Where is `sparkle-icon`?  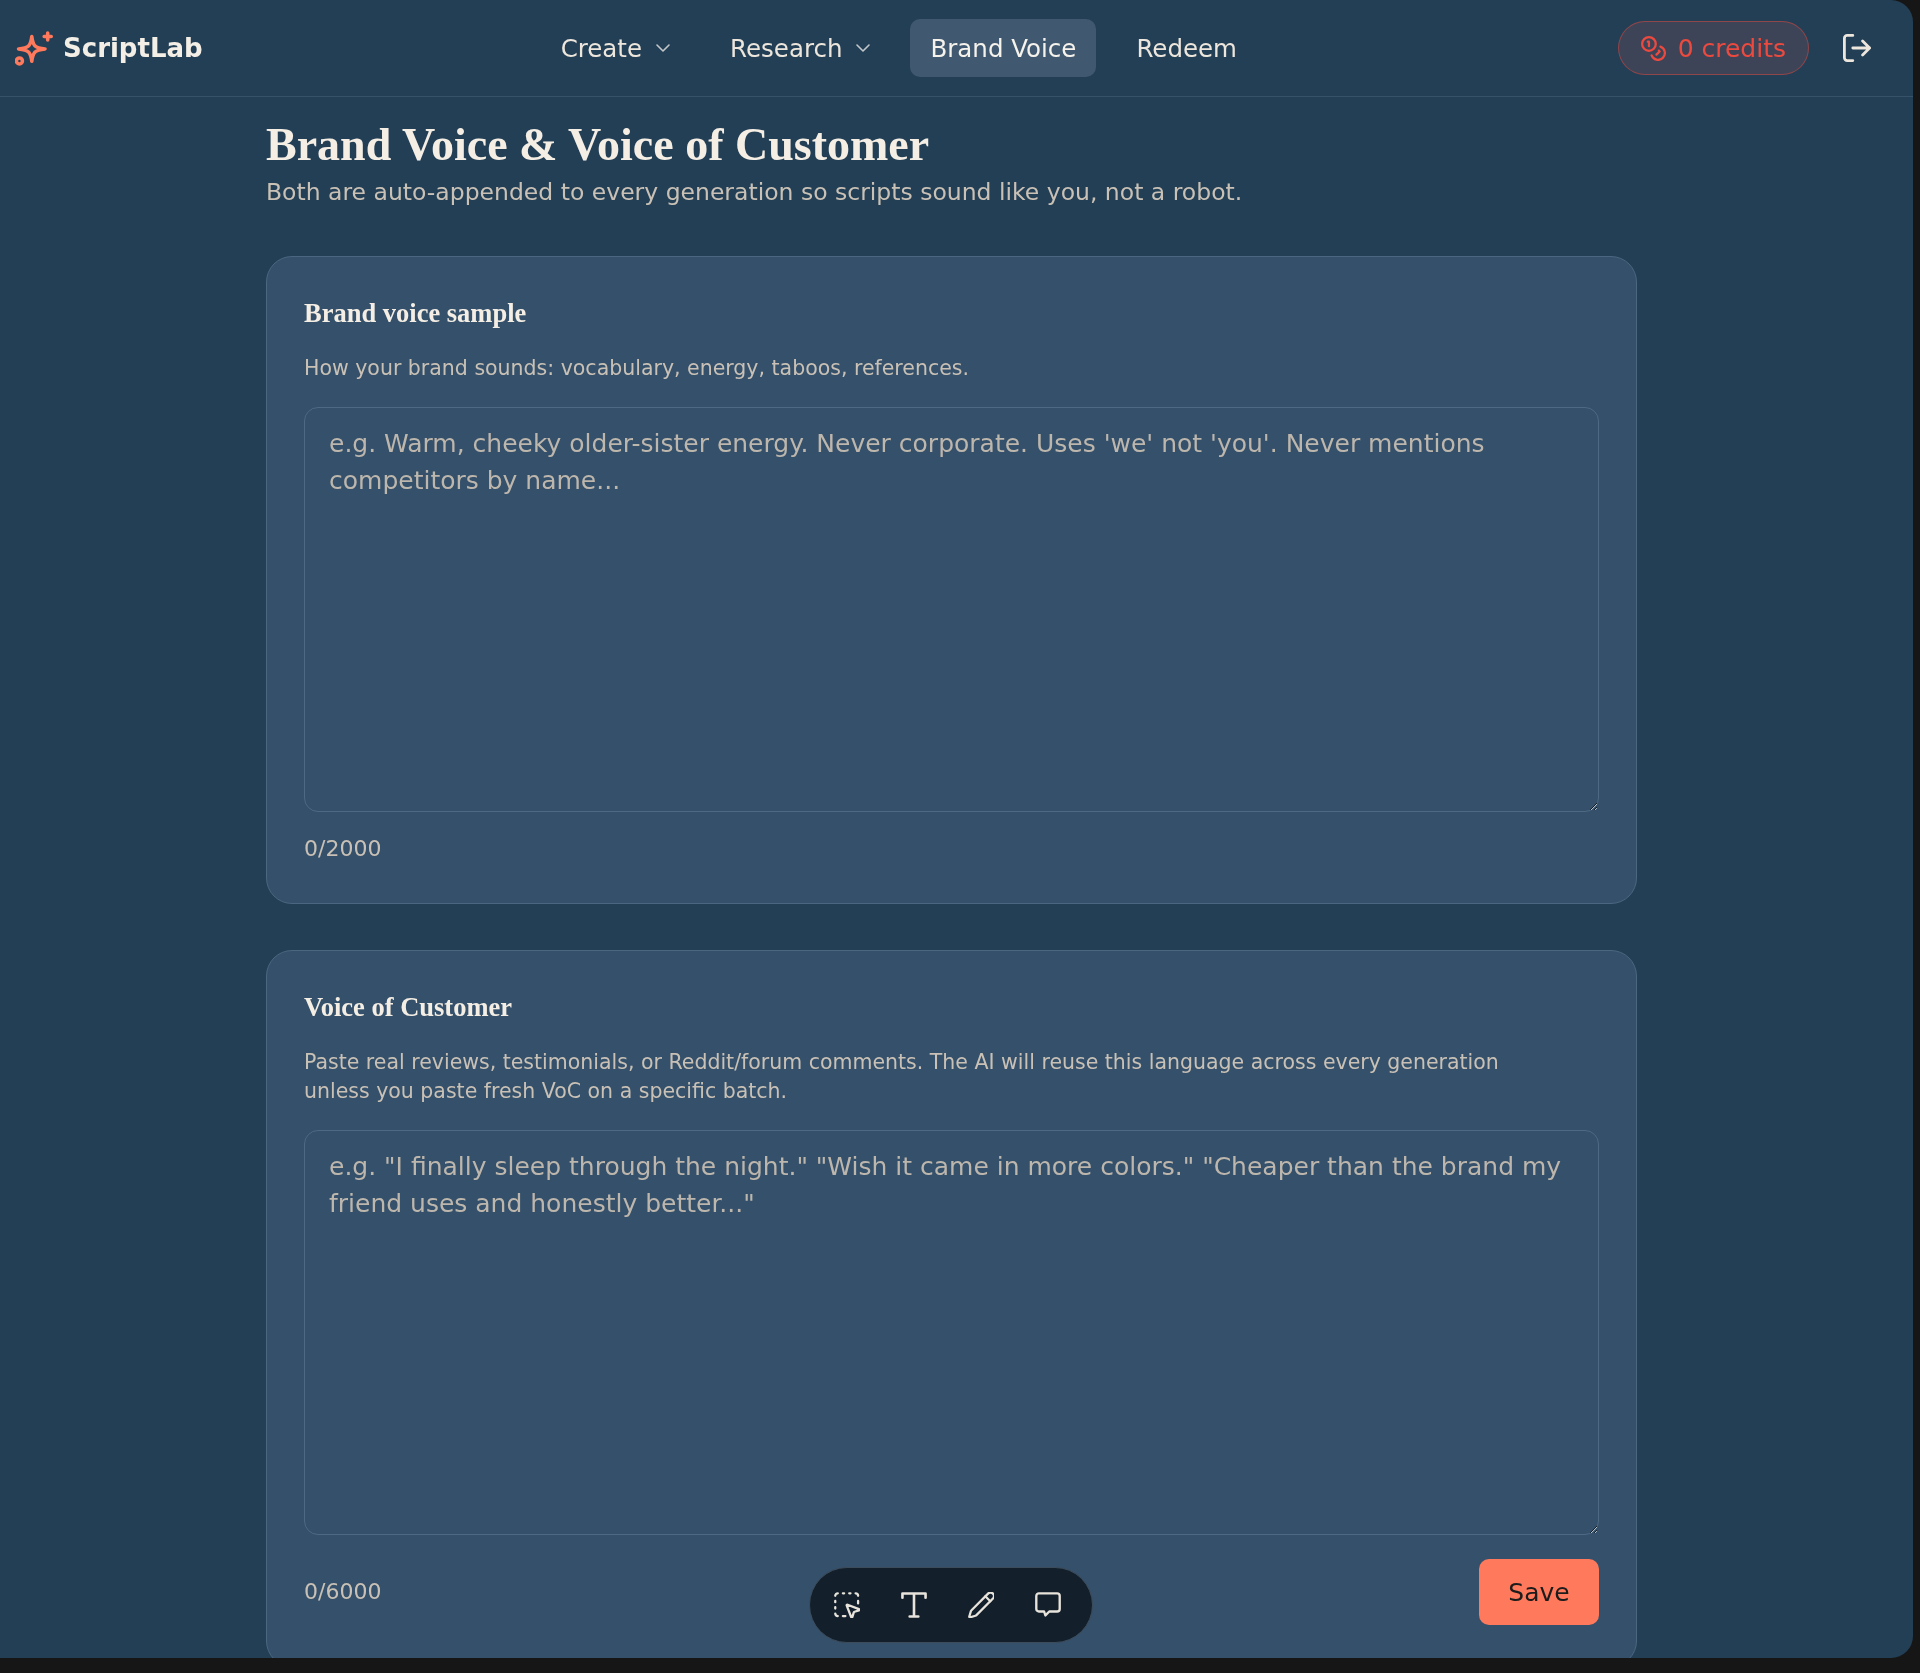 sparkle-icon is located at coordinates (34, 48).